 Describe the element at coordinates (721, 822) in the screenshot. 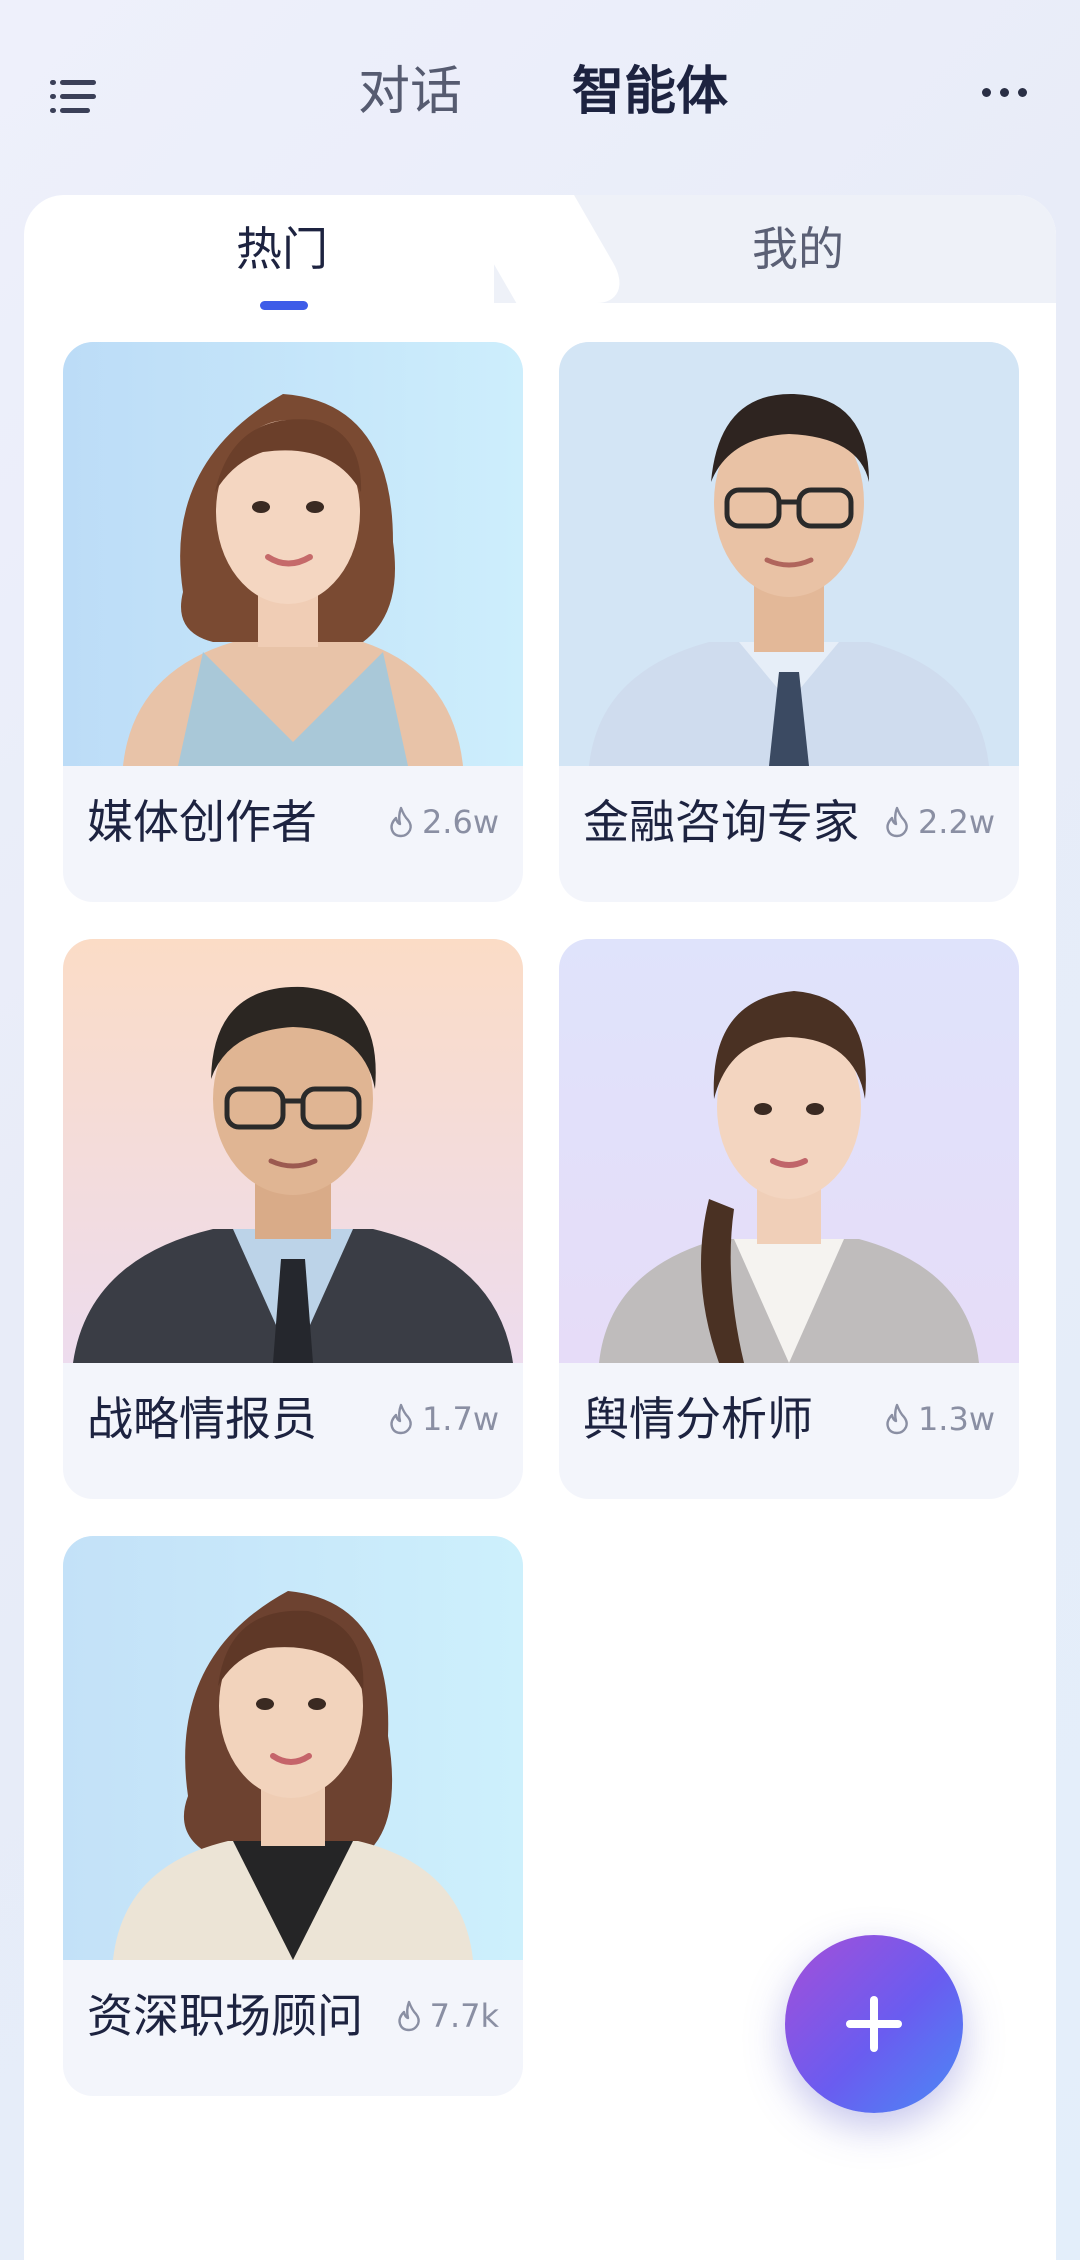

I see `agent-name: 金融咨询专家` at that location.